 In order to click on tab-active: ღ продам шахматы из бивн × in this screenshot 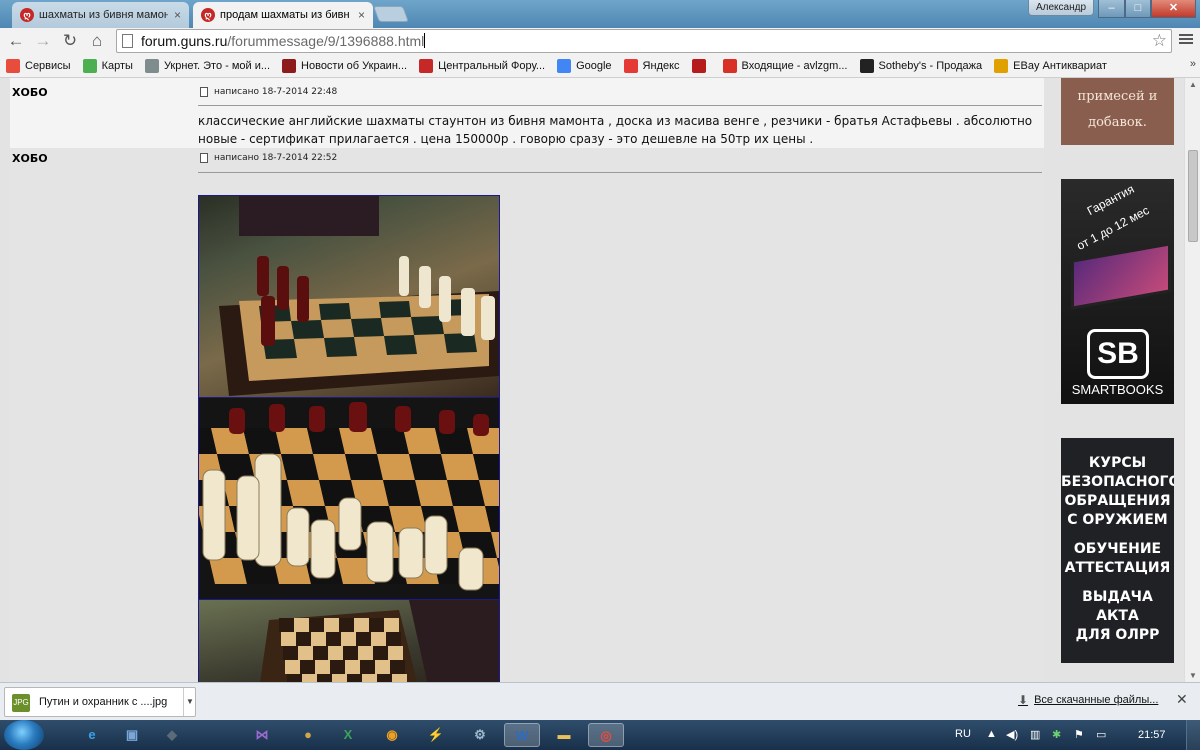, I will do `click(283, 15)`.